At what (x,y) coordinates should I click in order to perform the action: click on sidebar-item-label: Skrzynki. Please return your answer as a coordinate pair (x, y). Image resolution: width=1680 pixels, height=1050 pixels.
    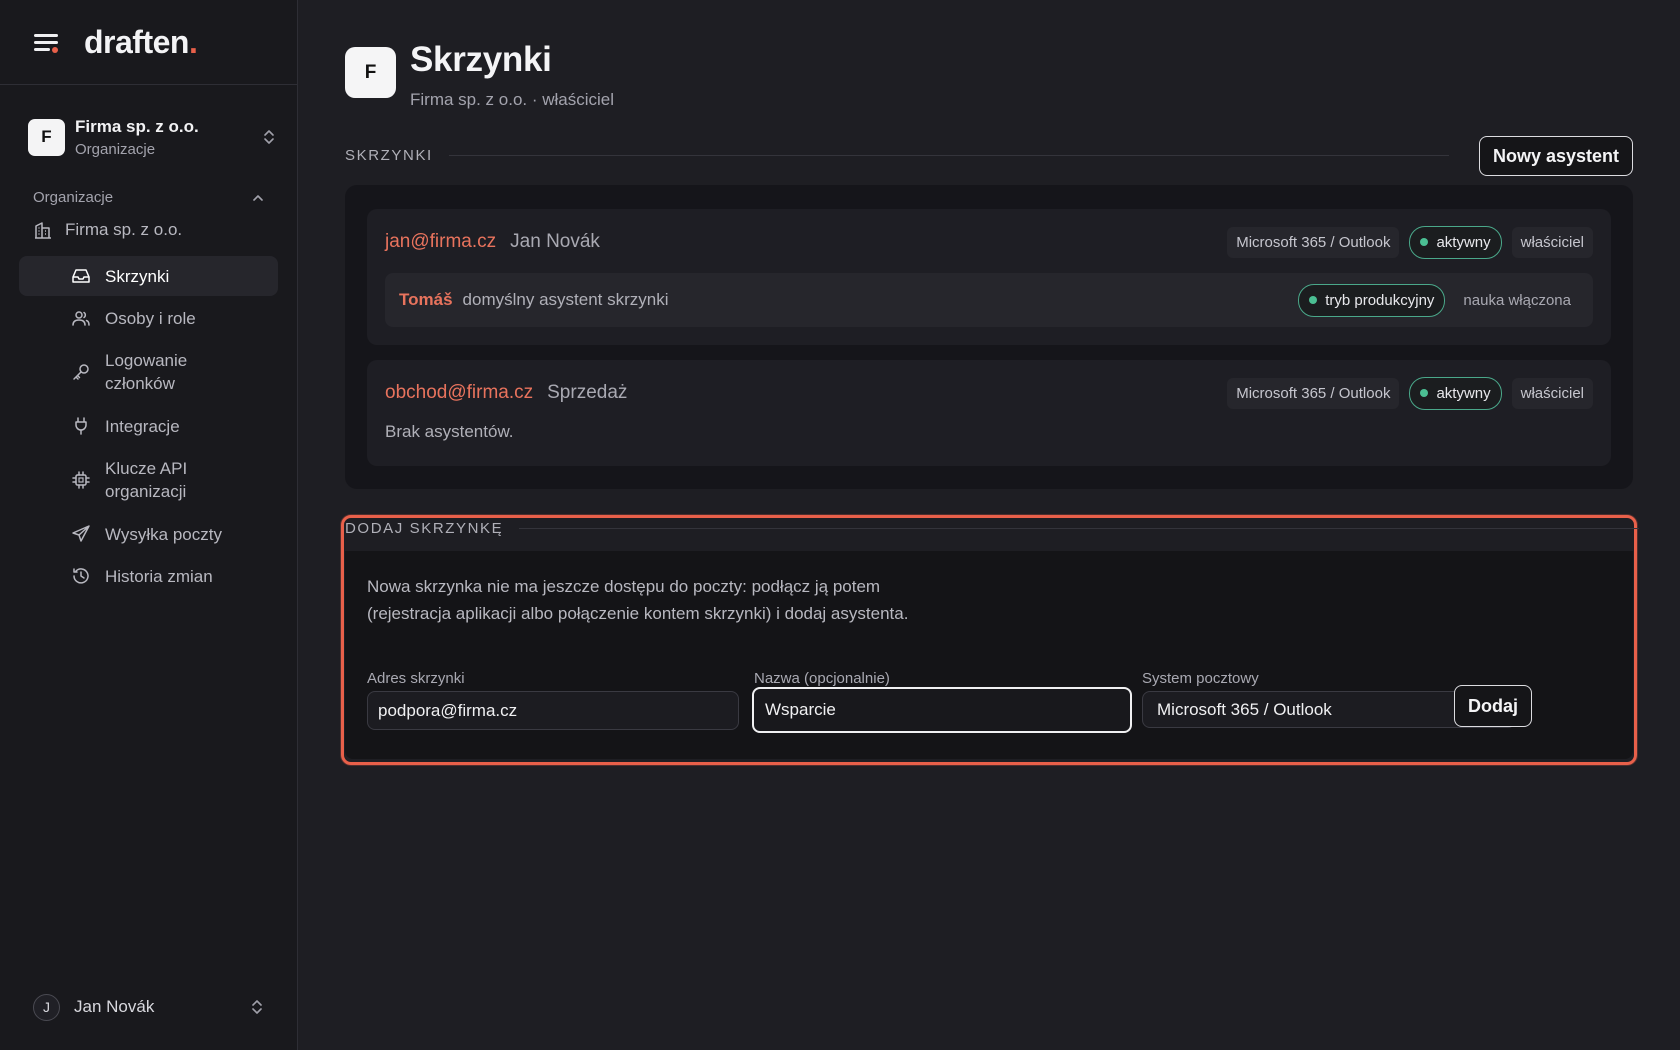
    Looking at the image, I should click on (137, 276).